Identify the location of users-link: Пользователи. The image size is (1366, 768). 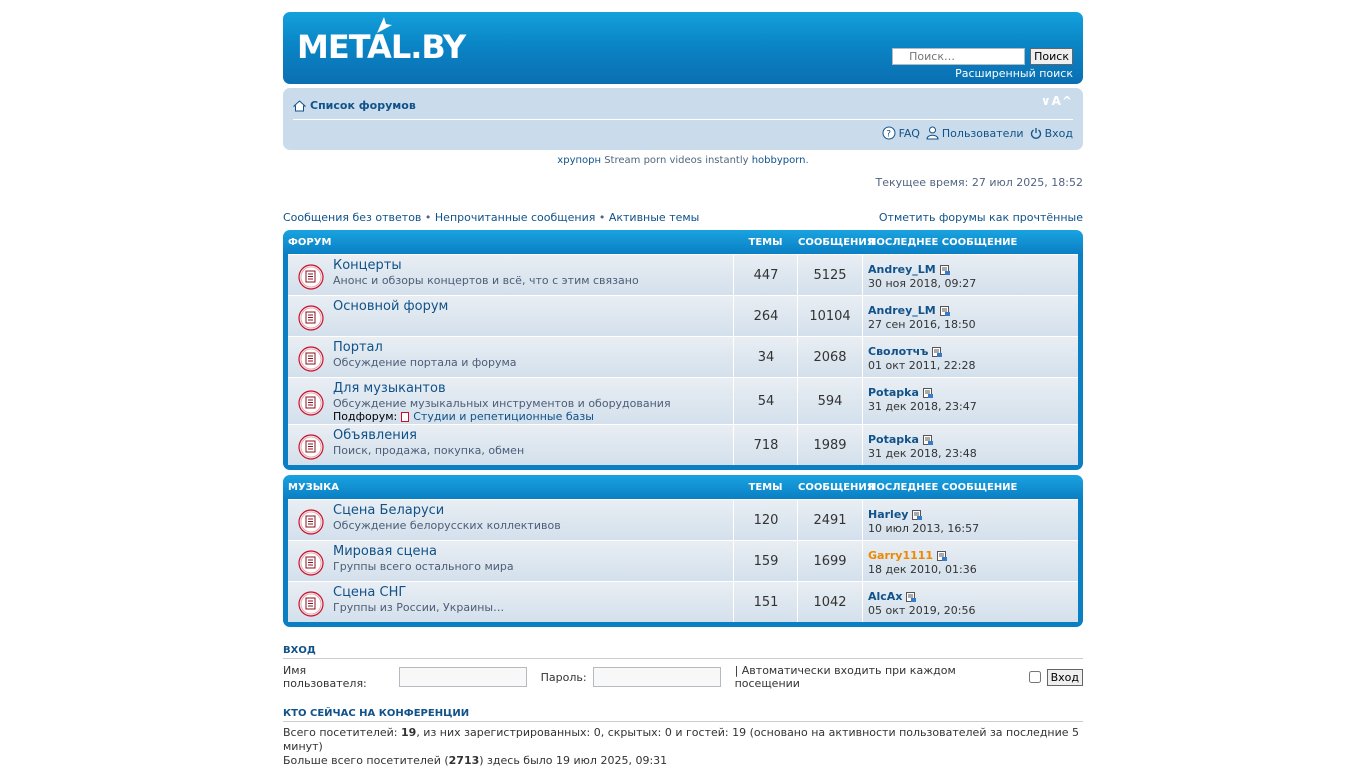
(975, 133).